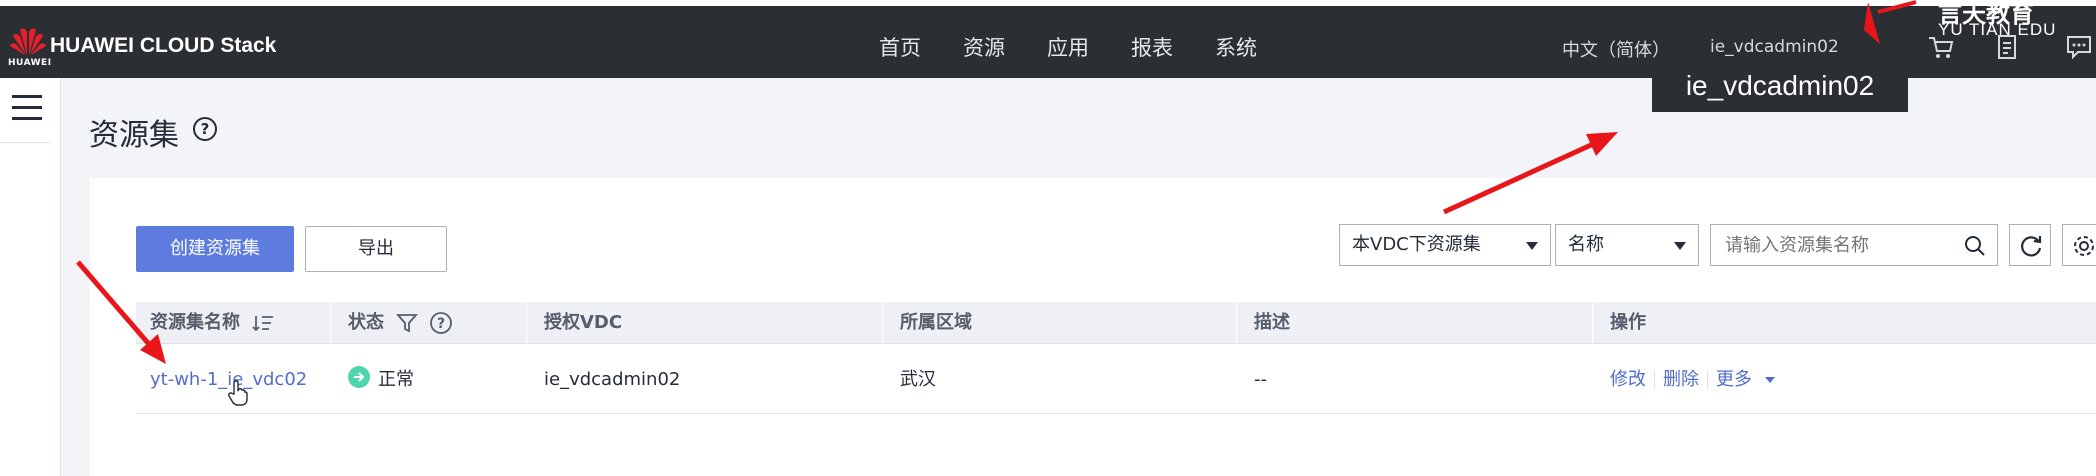  Describe the element at coordinates (163, 45) in the screenshot. I see `brand-name: HUAWEI CLOUD Stack` at that location.